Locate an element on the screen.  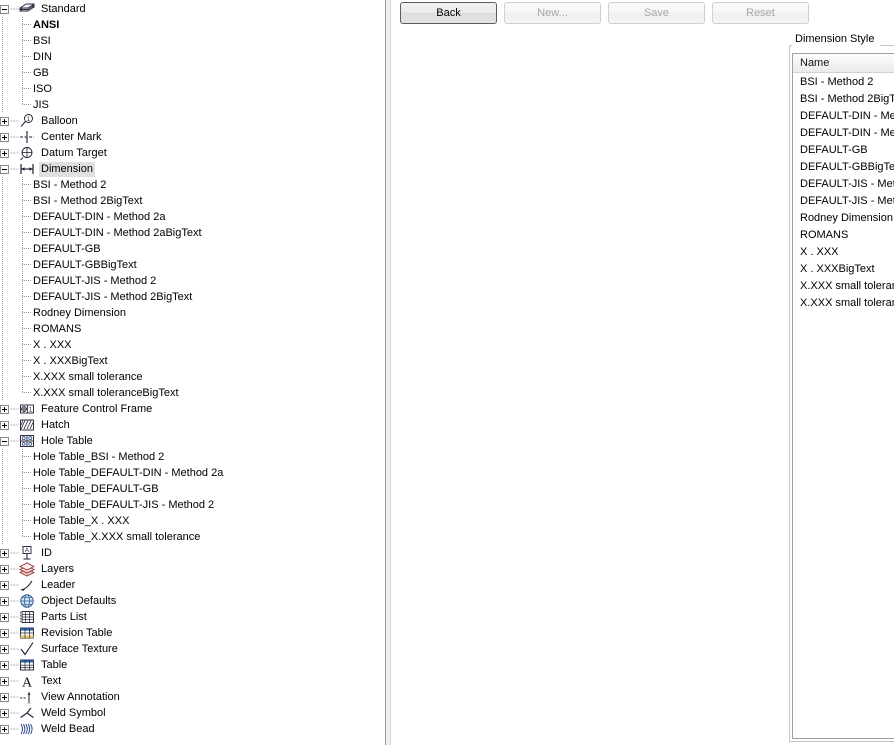
tree-item-romans: ROMANS is located at coordinates (192, 329).